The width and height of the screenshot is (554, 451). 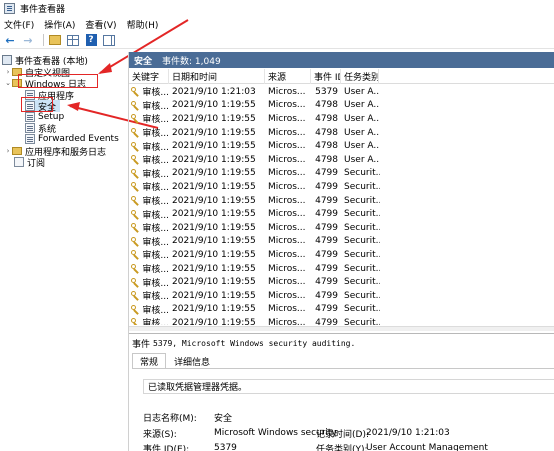 I want to click on show-action-pane-button, so click(x=109, y=40).